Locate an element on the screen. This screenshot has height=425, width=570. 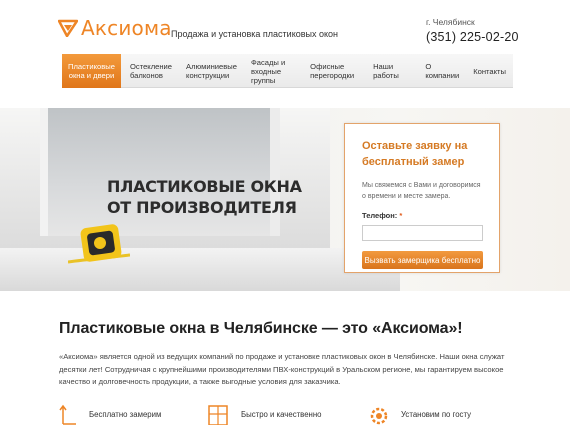
nav-item-aluminum: Алюминиевые конструкции is located at coordinates (211, 71).